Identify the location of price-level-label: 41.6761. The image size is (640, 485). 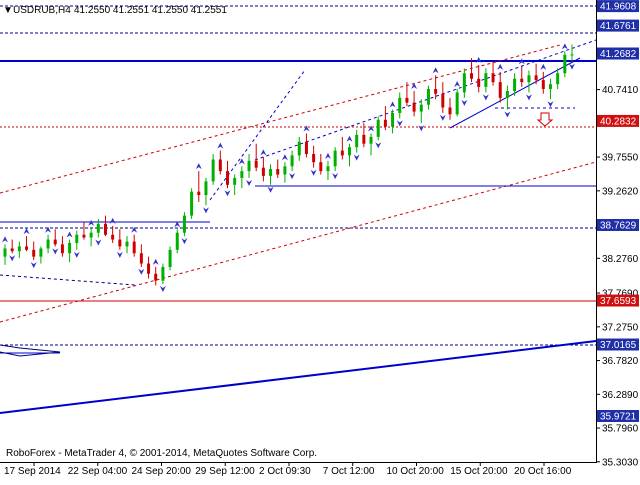
(618, 26).